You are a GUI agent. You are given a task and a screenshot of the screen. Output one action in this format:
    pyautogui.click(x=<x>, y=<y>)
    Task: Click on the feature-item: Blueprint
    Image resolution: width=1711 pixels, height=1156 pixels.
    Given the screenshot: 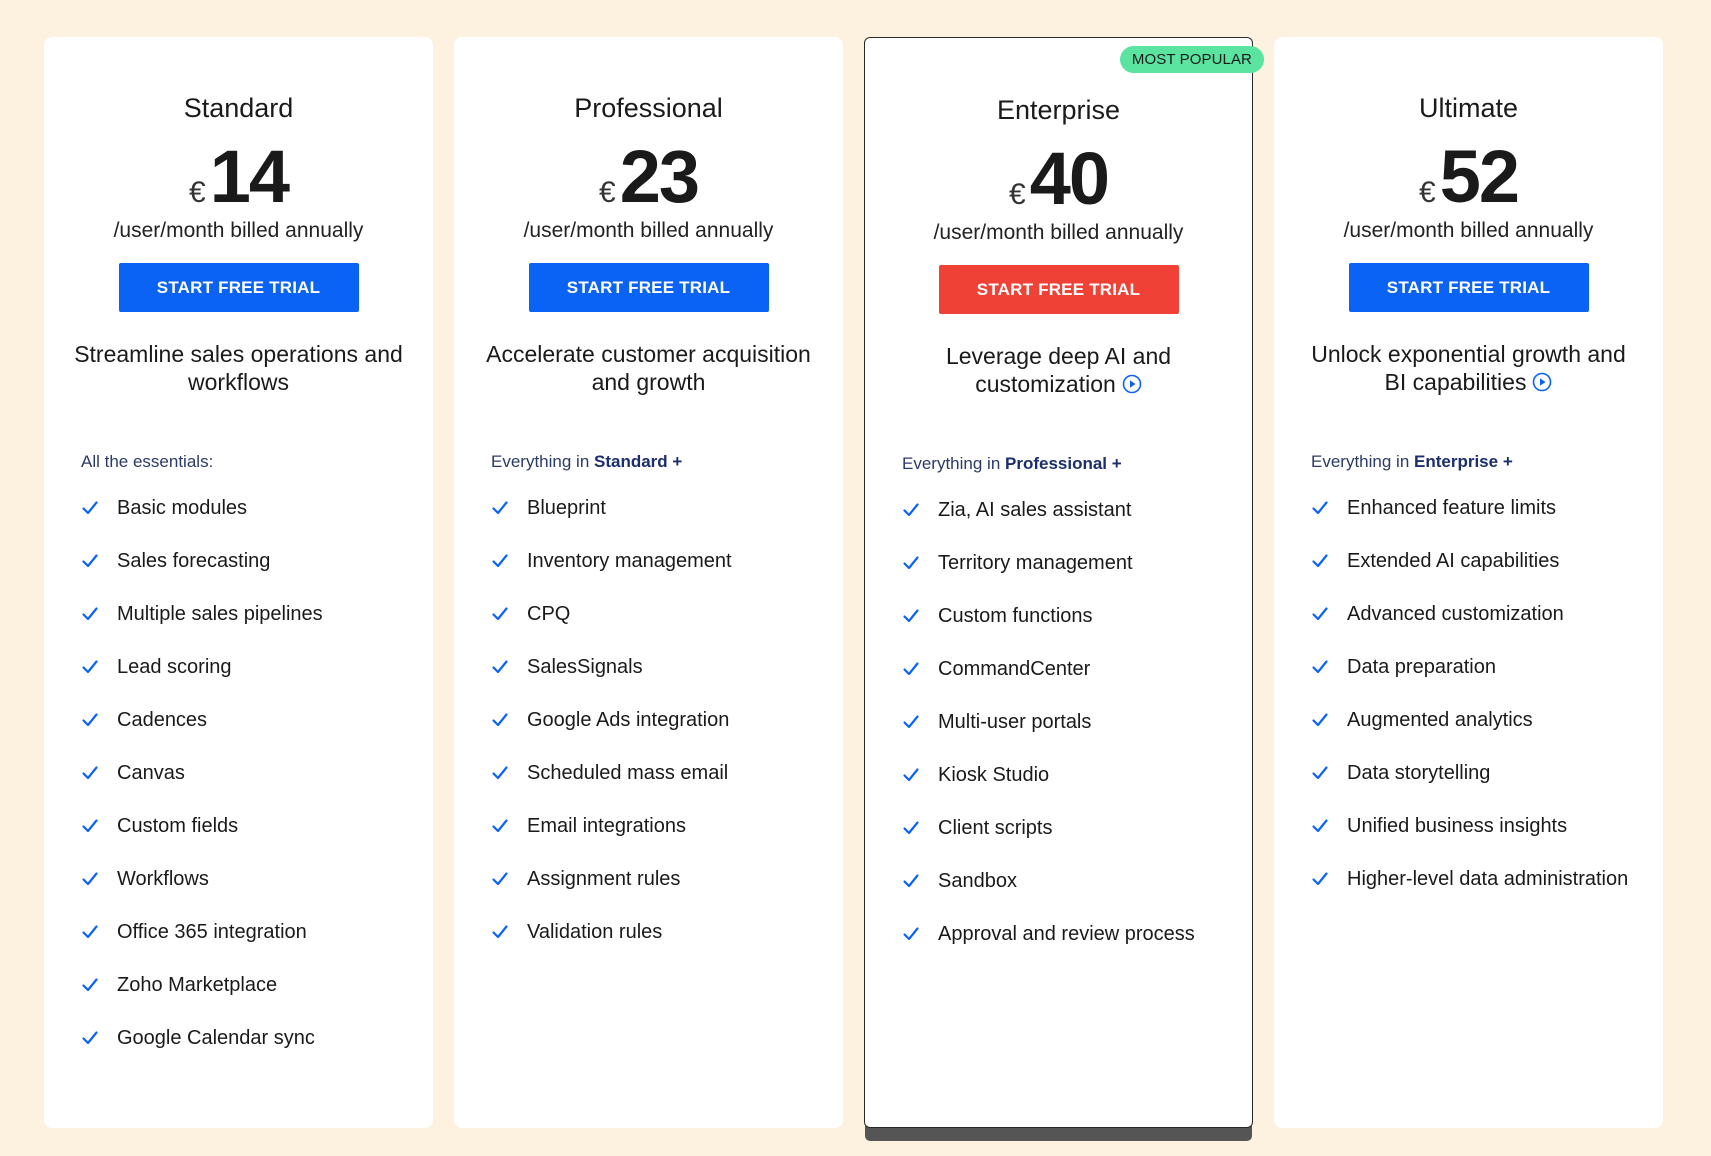 What is the action you would take?
    pyautogui.click(x=667, y=508)
    